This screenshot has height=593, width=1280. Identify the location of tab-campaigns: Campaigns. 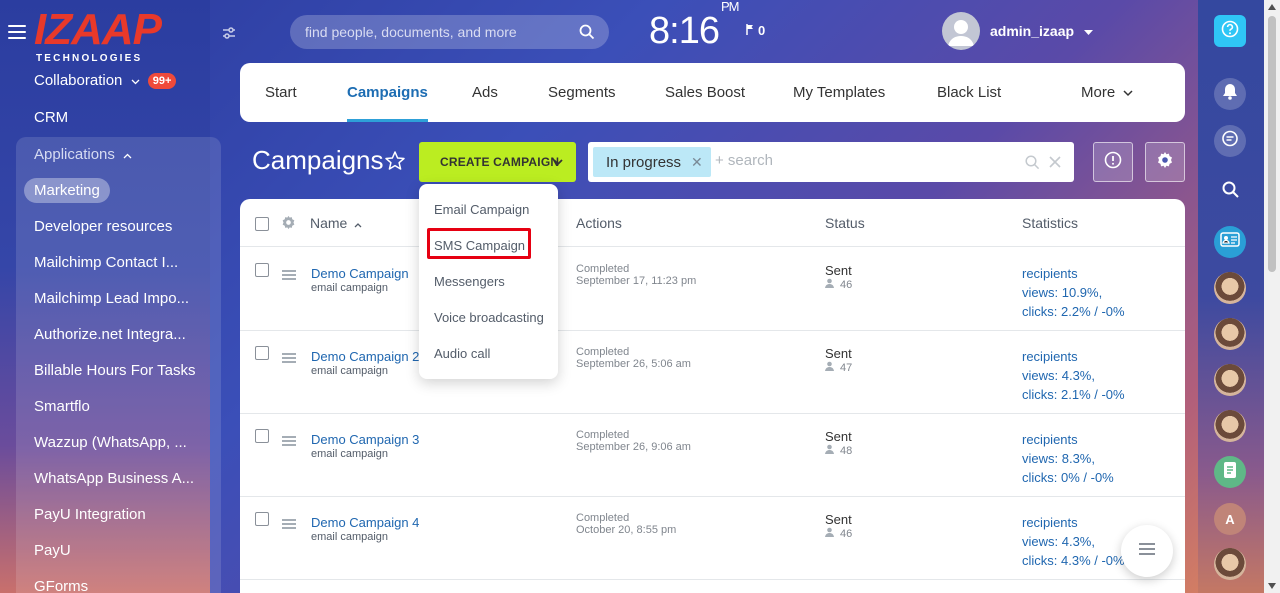
(387, 92).